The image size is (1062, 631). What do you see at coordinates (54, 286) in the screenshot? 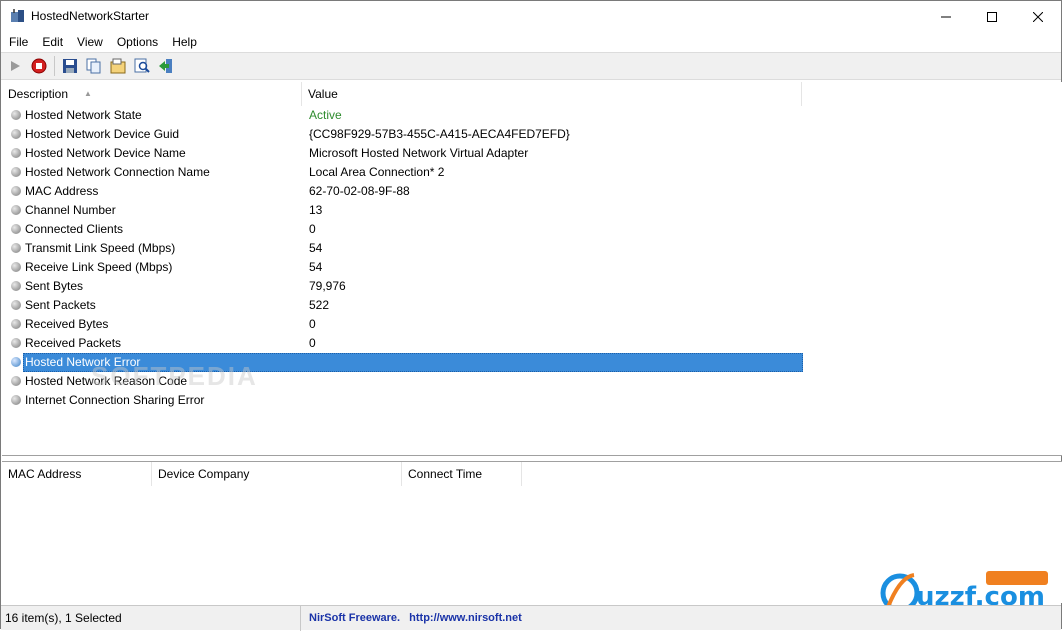
I see `row-description: Sent Bytes` at bounding box center [54, 286].